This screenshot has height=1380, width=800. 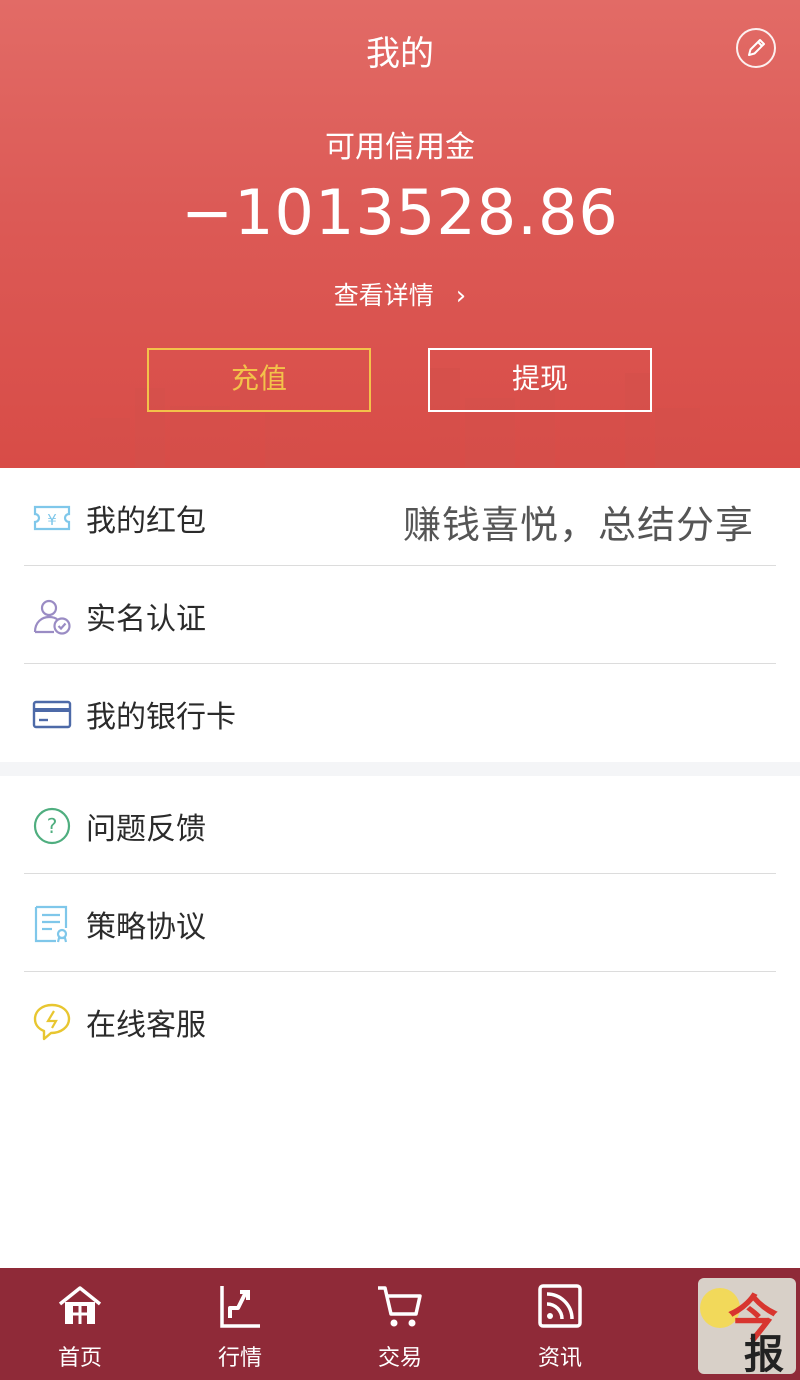 I want to click on news-logo-watermark: 今 报, so click(x=747, y=1326).